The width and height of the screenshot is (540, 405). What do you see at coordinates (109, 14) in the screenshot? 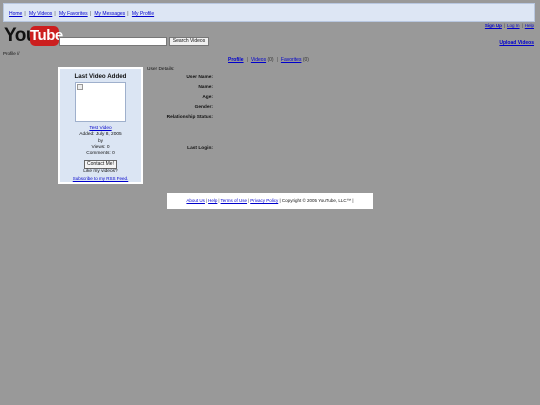
I see `nav-link-my-messages: My Messages` at bounding box center [109, 14].